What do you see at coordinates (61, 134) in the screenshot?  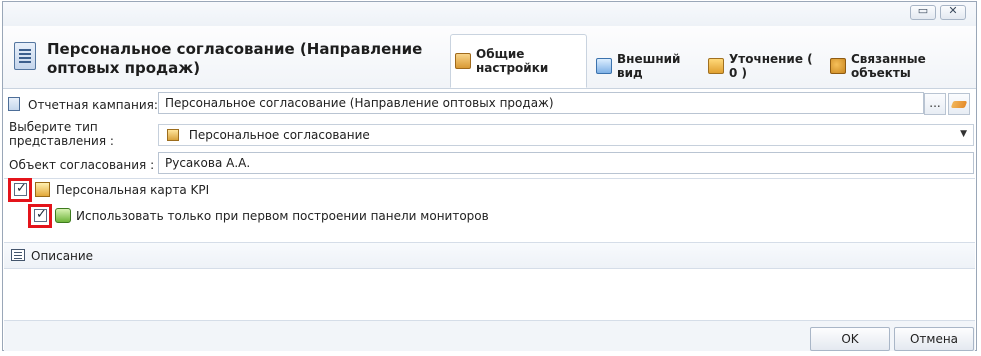 I see `view-type-label: Выберите тип представления :` at bounding box center [61, 134].